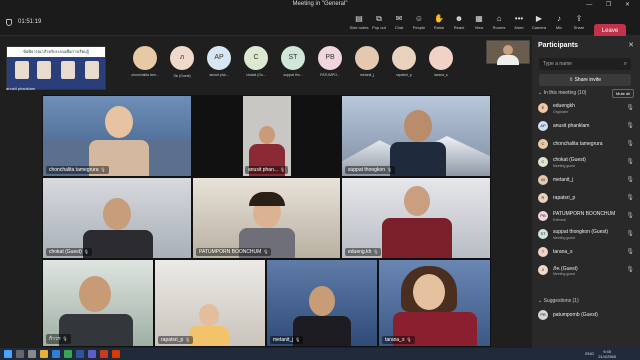 This screenshot has width=640, height=360. What do you see at coordinates (441, 60) in the screenshot?
I see `gallery-participant: tarana_s` at bounding box center [441, 60].